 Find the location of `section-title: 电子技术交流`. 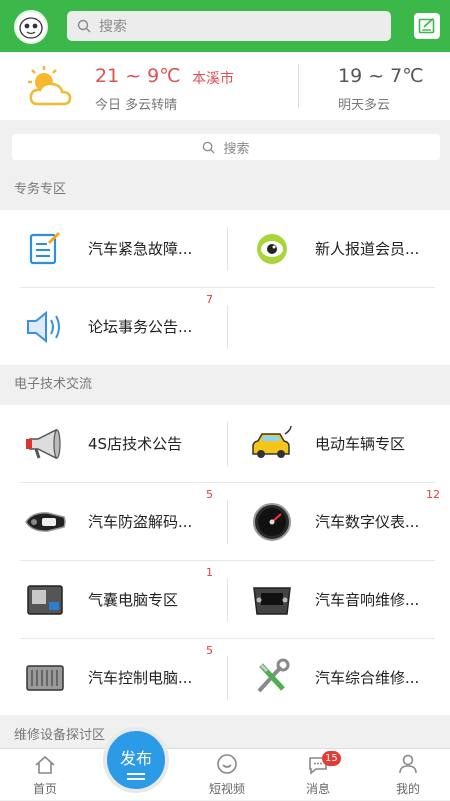

section-title: 电子技术交流 is located at coordinates (53, 384).